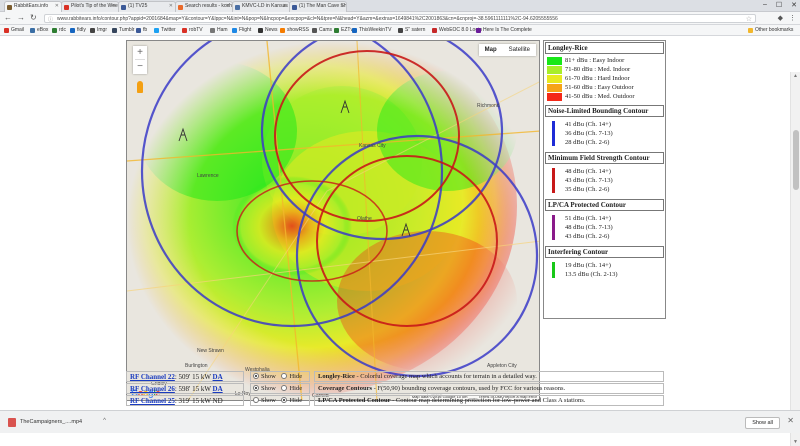 The height and width of the screenshot is (446, 800). I want to click on bookmark-item: Cams, so click(322, 30).